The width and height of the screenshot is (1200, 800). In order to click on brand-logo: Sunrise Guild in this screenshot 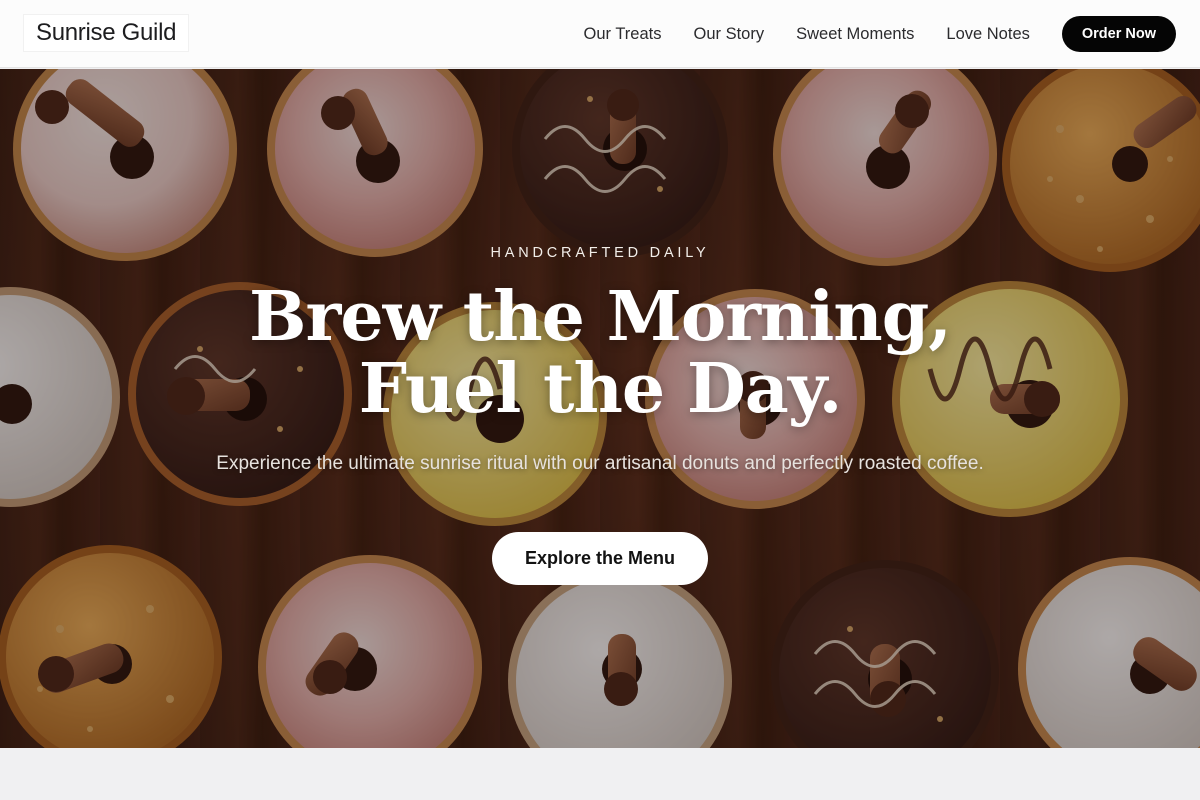, I will do `click(106, 33)`.